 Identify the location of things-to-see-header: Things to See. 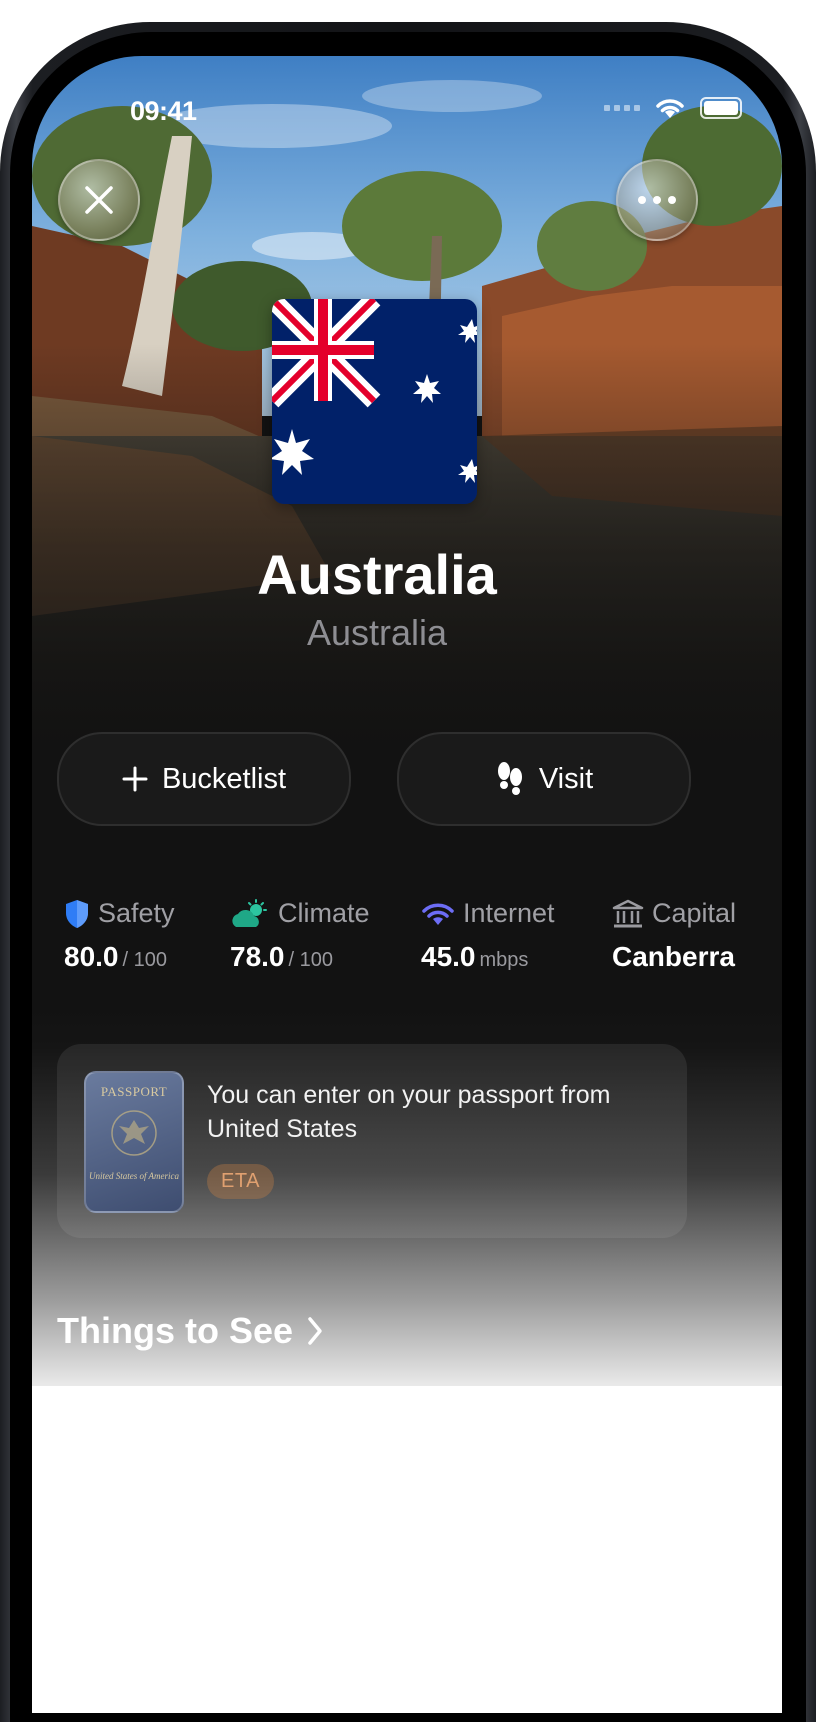
(190, 1331).